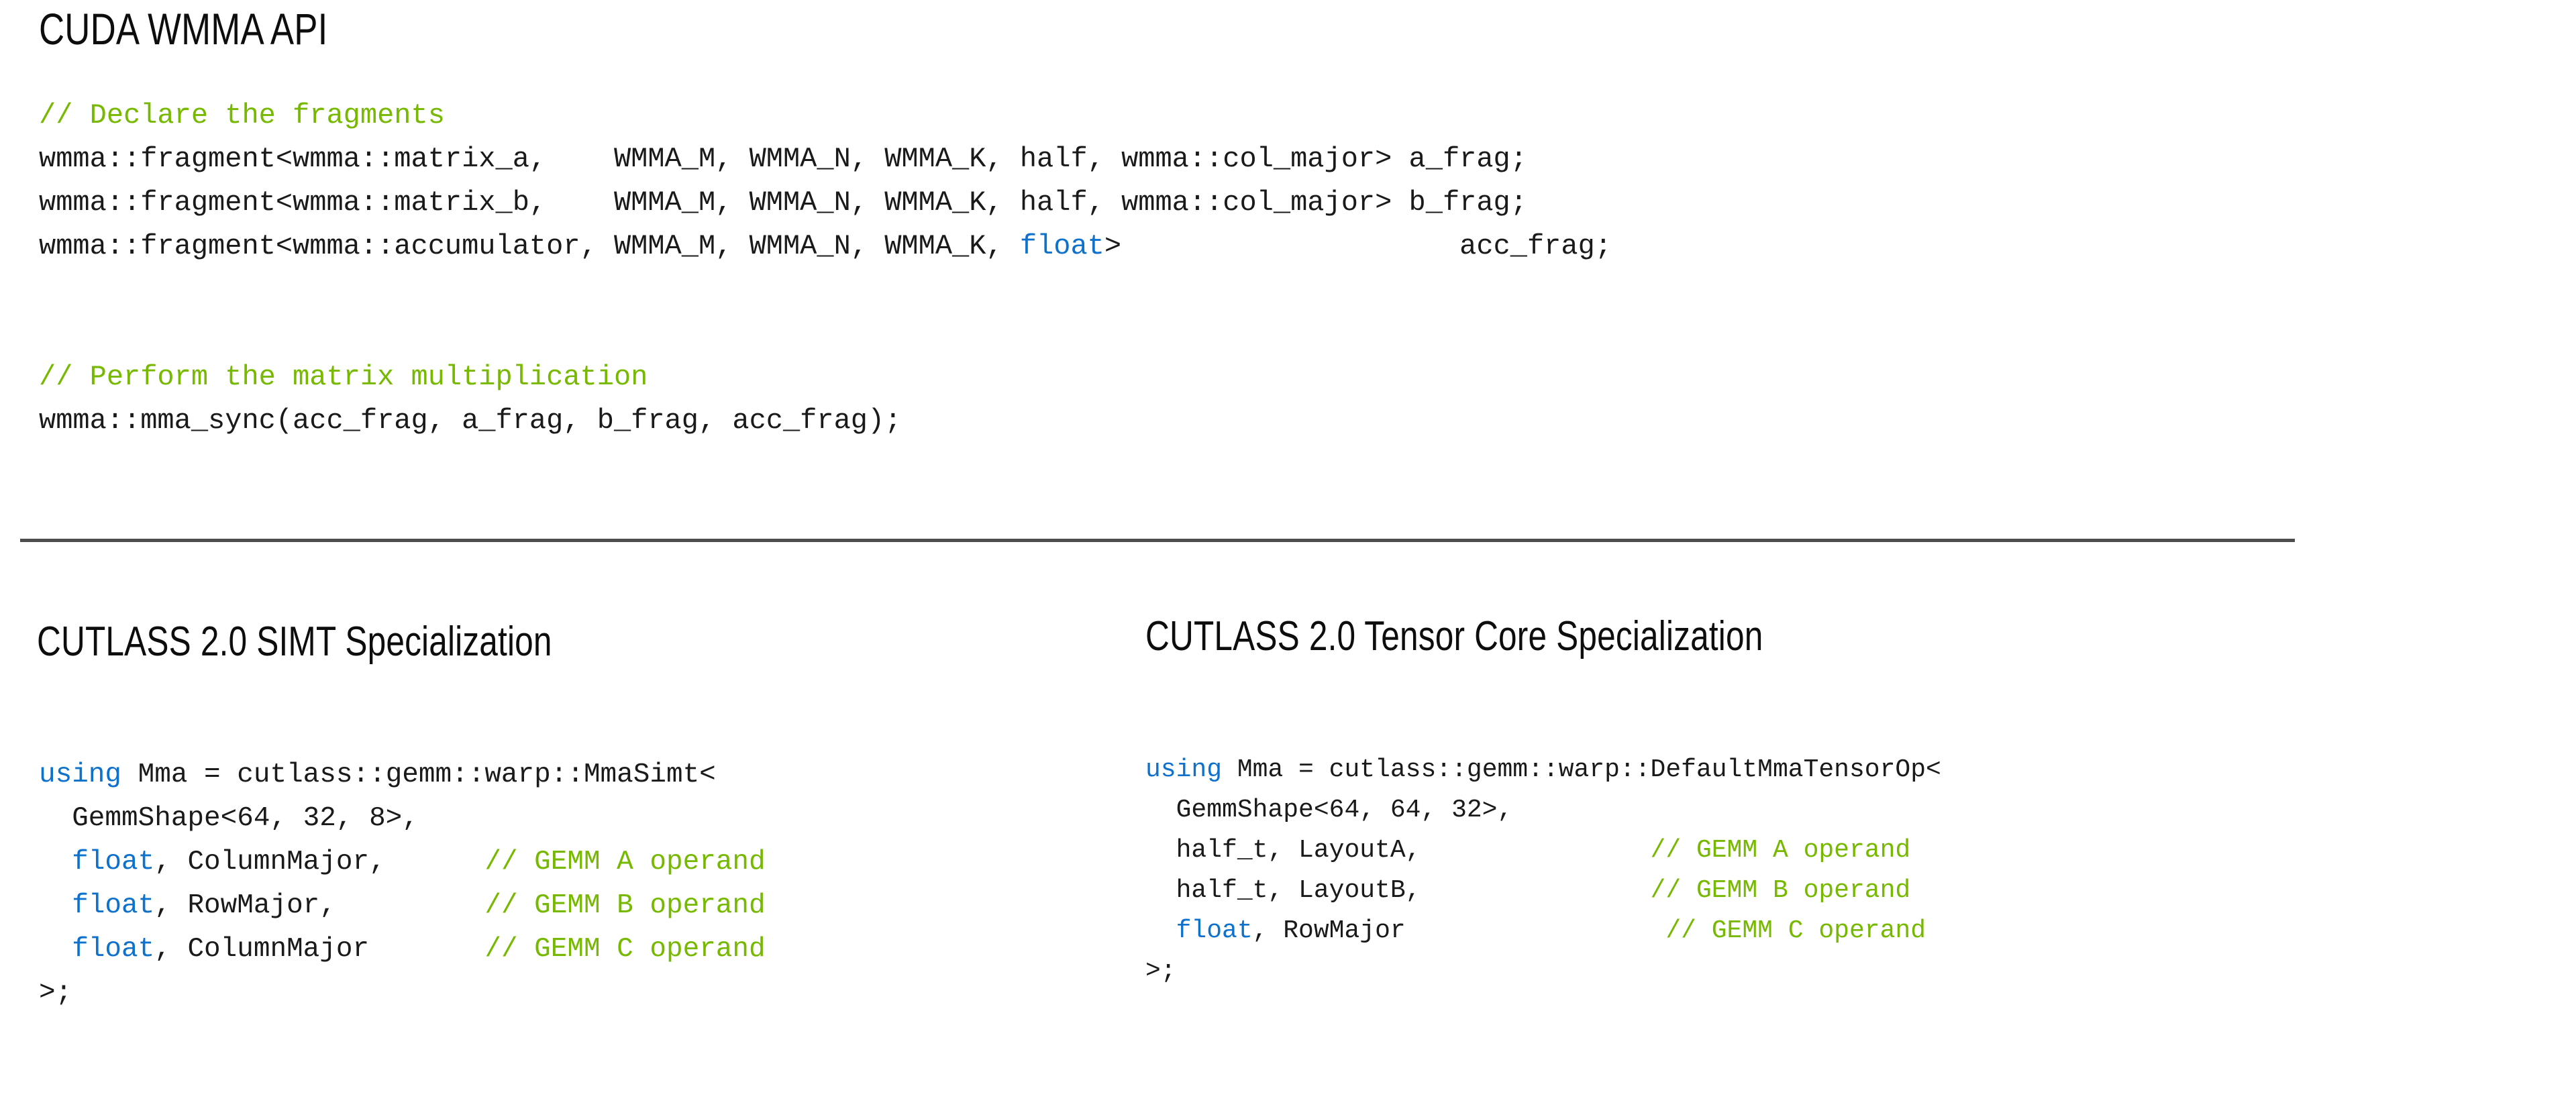 Image resolution: width=2576 pixels, height=1117 pixels. I want to click on code-token: Mma = cutlass::gemm::warp::MmaSimt<, so click(418, 774).